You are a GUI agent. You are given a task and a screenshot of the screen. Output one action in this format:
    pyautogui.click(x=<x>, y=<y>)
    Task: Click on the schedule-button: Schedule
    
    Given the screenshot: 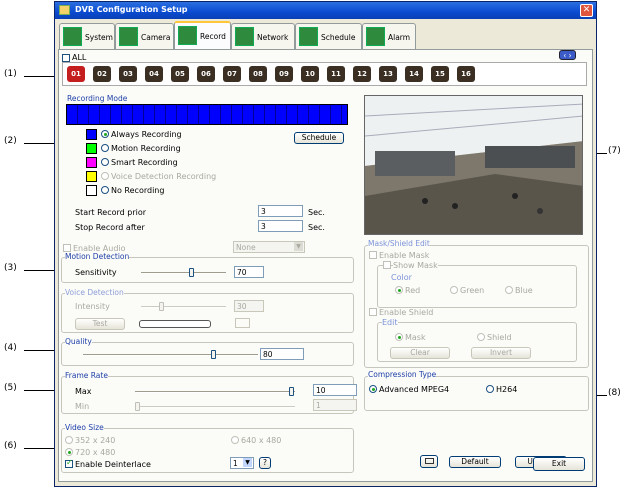 What is the action you would take?
    pyautogui.click(x=319, y=138)
    